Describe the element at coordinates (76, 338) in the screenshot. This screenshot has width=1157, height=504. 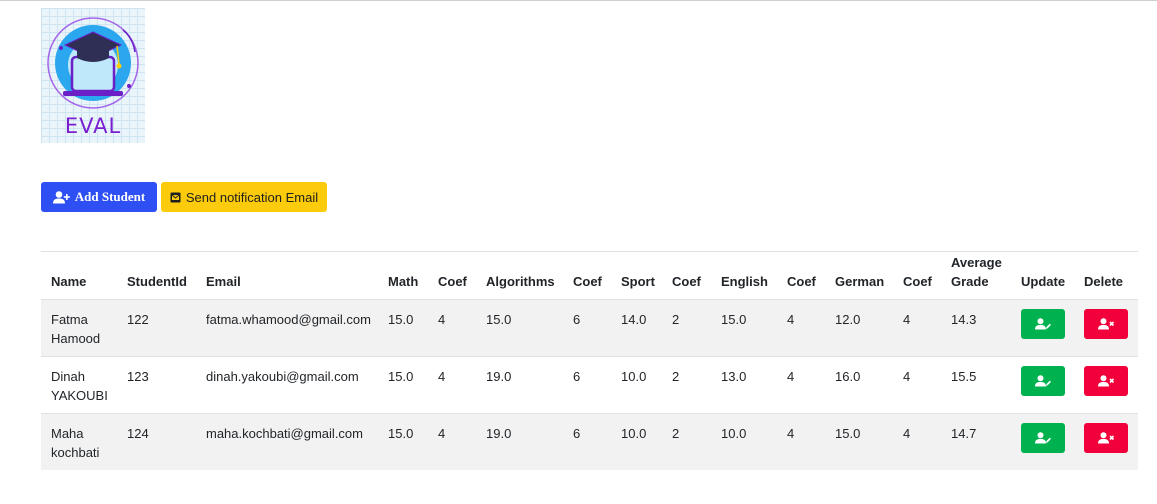
I see `last-name: Hamood` at that location.